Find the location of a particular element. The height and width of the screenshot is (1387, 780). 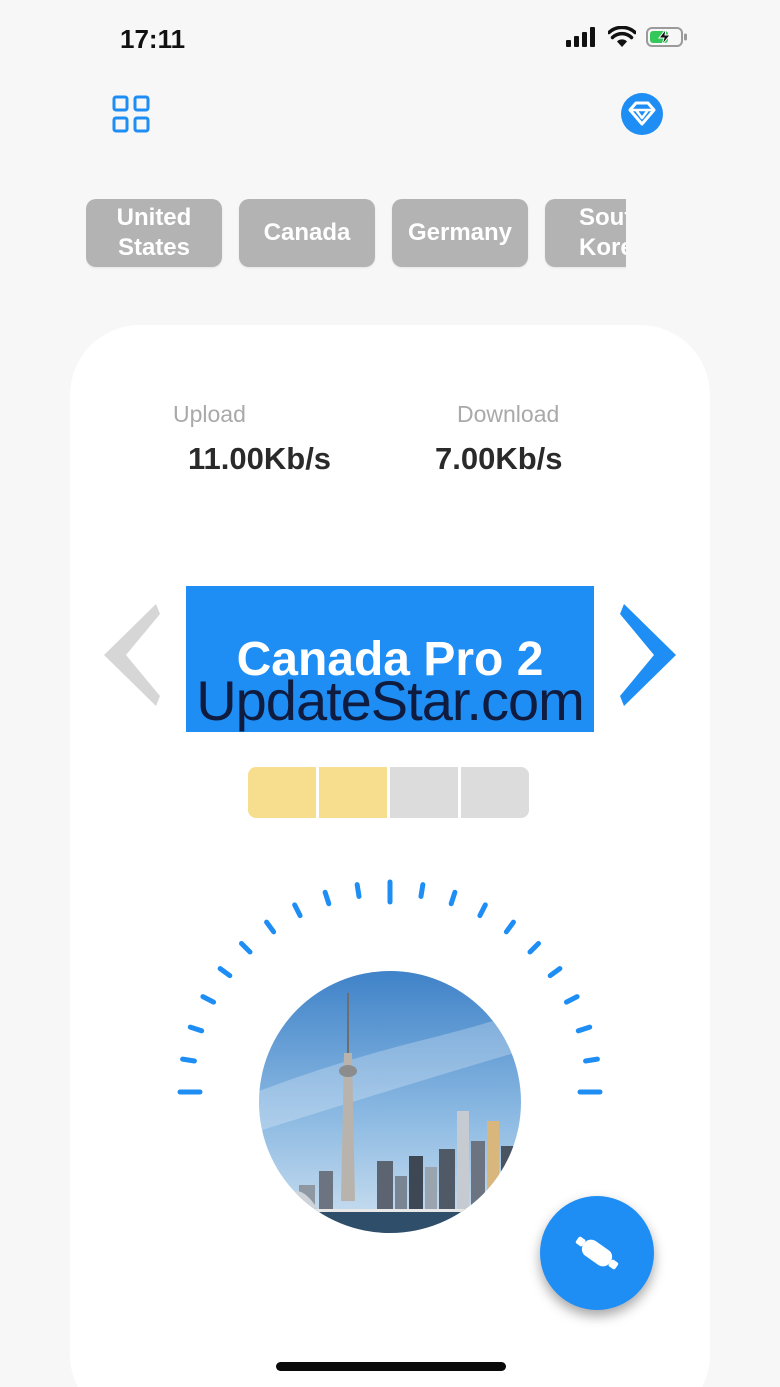

watermark-text: UpdateStar.com is located at coordinates (390, 700).